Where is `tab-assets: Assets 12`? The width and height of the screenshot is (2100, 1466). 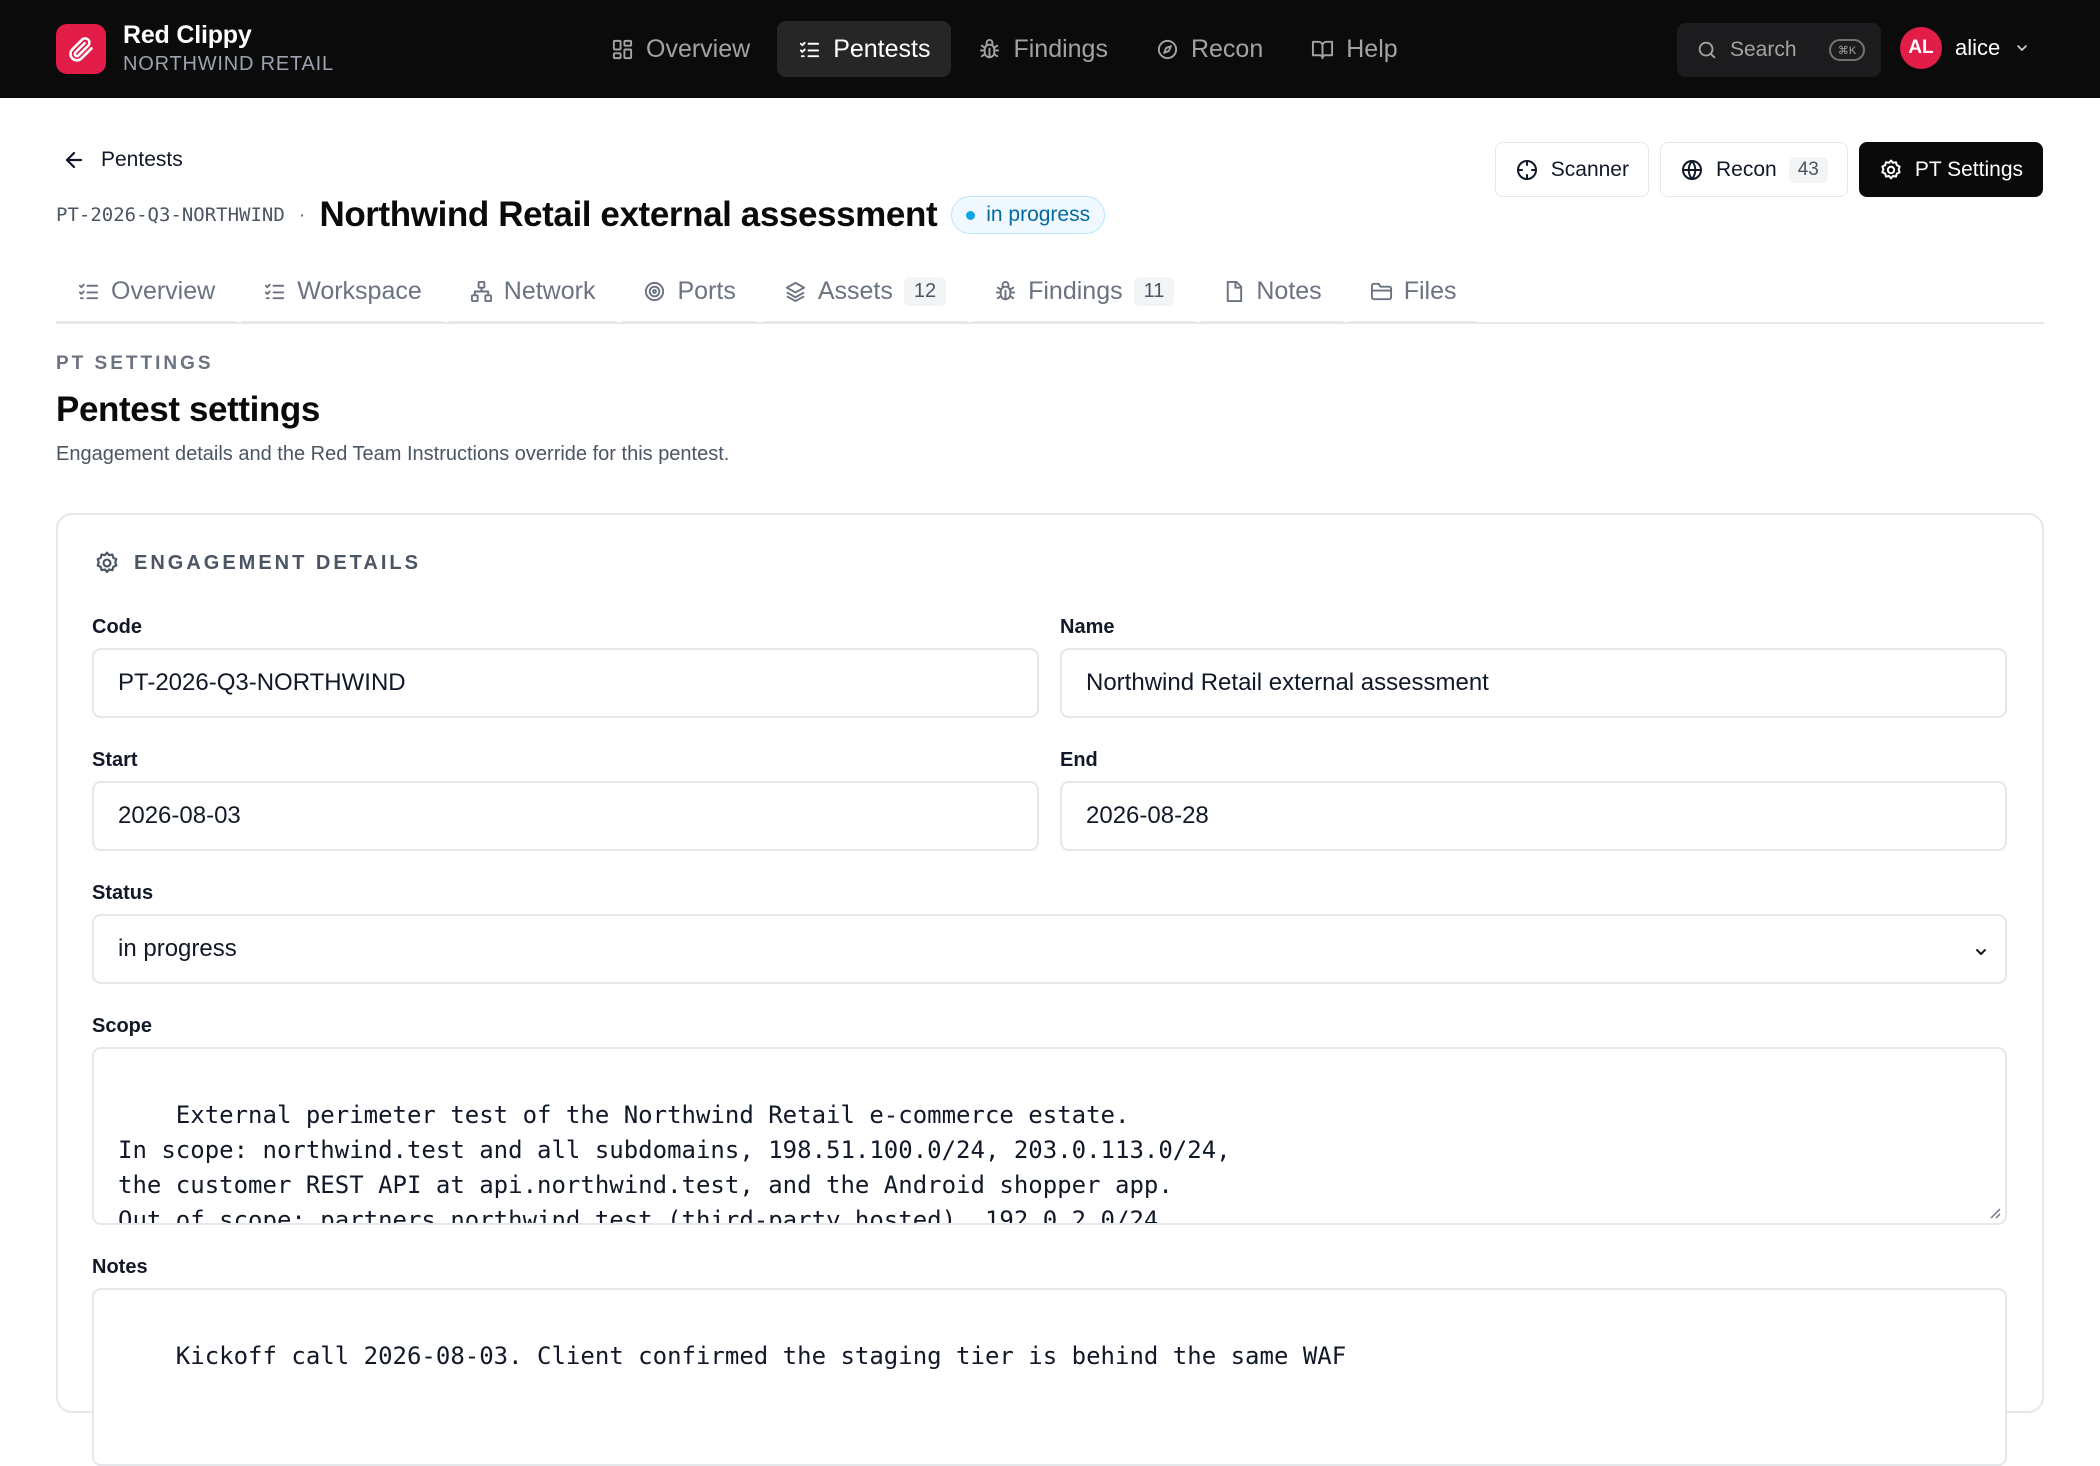
tab-assets: Assets 12 is located at coordinates (865, 293).